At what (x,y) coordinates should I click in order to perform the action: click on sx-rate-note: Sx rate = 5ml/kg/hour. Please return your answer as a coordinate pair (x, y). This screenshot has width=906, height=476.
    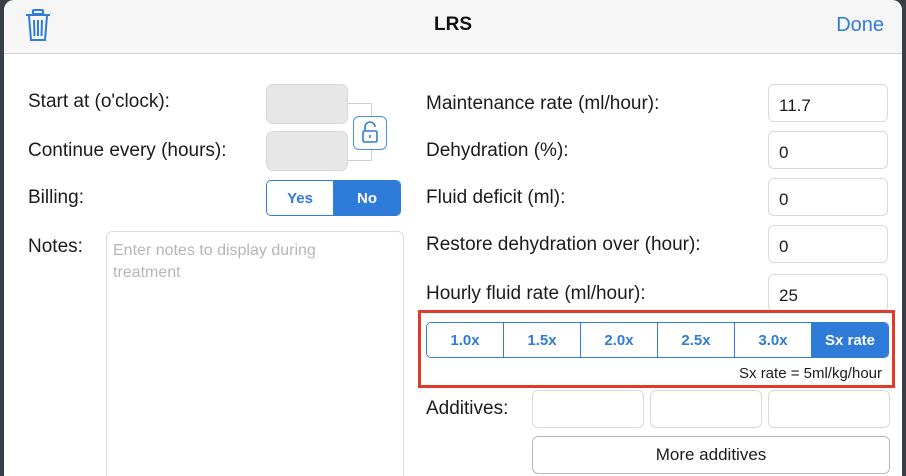
    Looking at the image, I should click on (810, 373).